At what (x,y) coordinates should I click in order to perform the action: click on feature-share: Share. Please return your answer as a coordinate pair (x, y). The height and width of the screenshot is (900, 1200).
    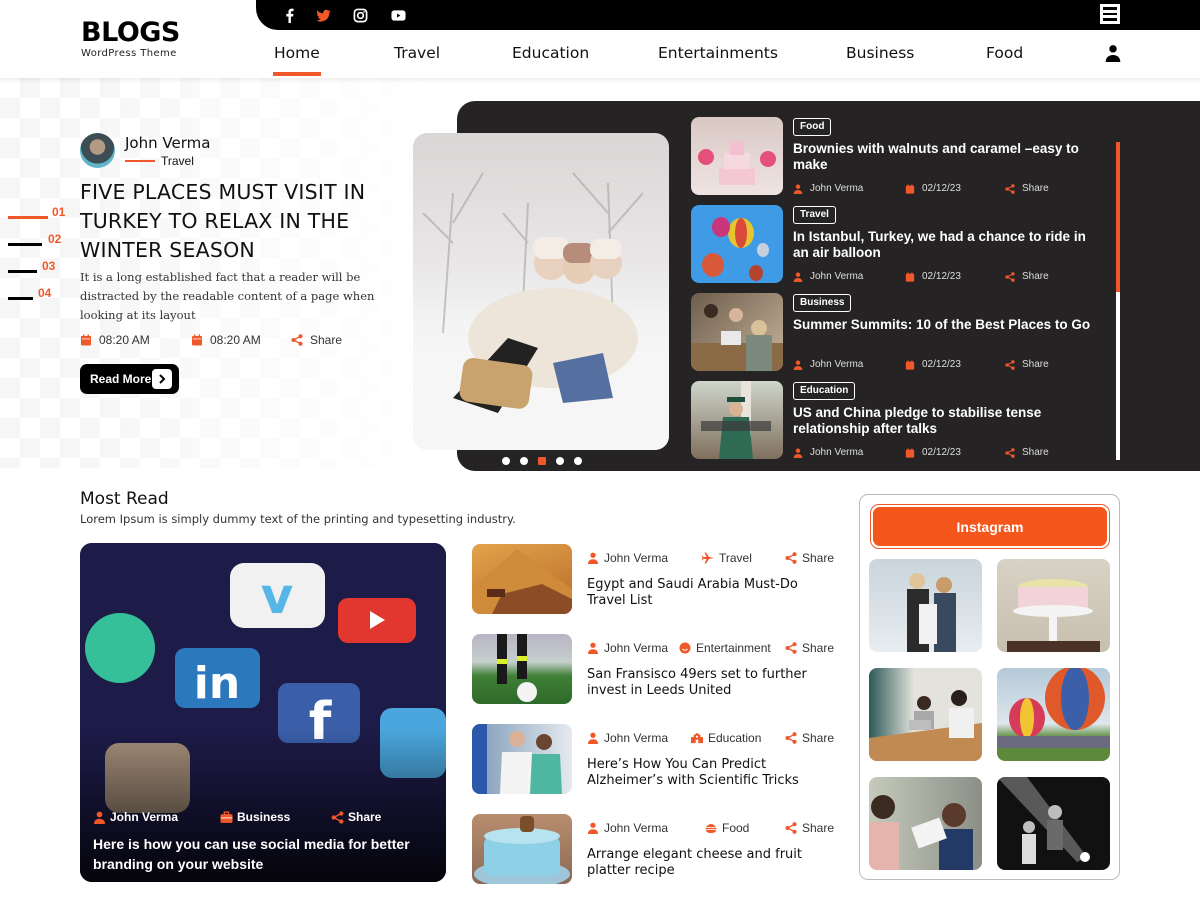
    Looking at the image, I should click on (356, 817).